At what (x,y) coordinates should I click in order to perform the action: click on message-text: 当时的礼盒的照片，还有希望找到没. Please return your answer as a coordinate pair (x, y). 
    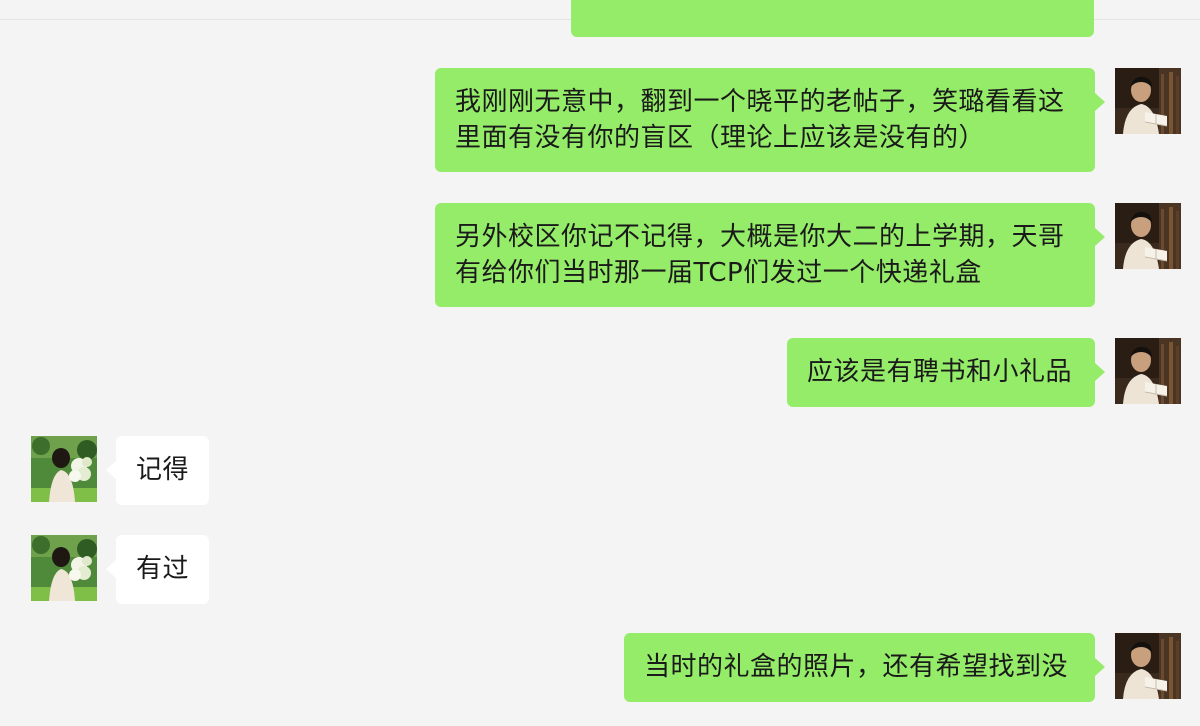
    Looking at the image, I should click on (856, 667).